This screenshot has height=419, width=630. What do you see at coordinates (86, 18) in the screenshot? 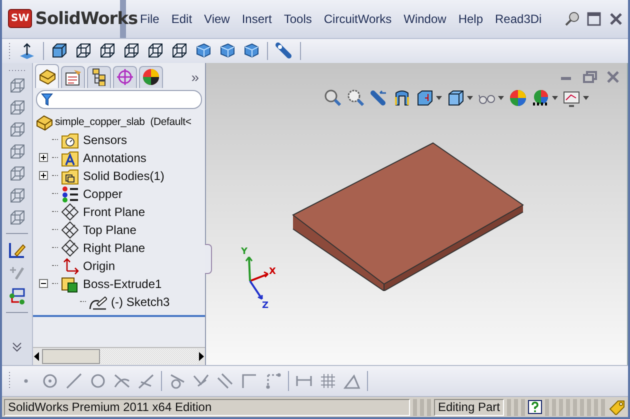
I see `app-logo-text: SolidWorks` at bounding box center [86, 18].